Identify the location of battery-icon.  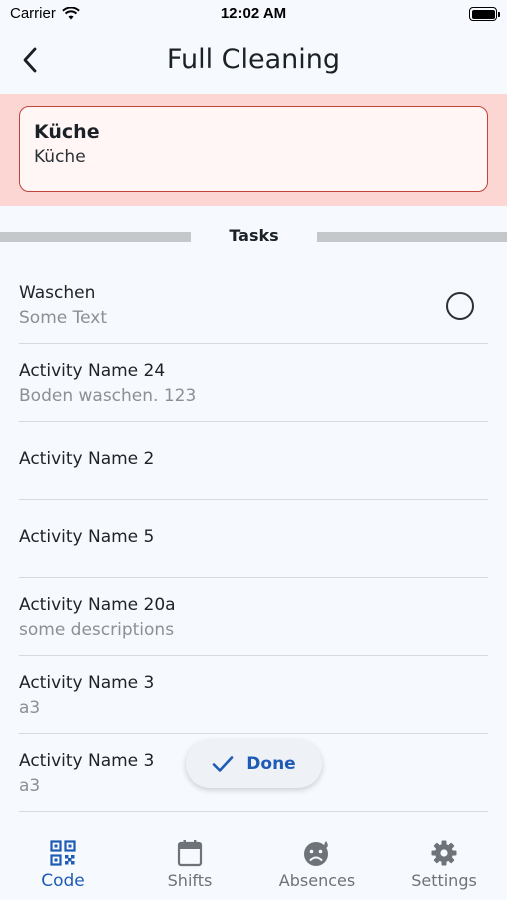
(484, 14).